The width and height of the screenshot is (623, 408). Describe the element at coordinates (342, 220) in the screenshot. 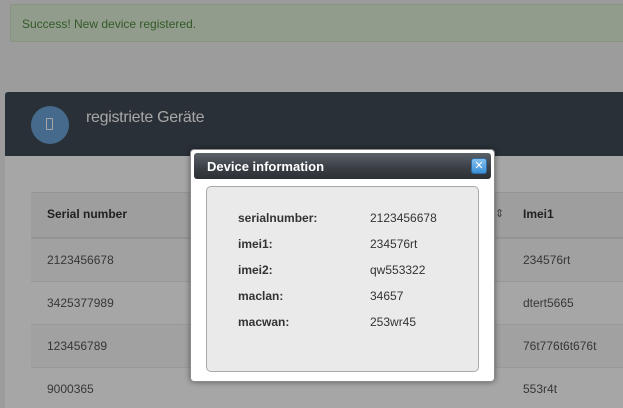

I see `info-row-serialnumber: serialnumber: 2123456678` at that location.